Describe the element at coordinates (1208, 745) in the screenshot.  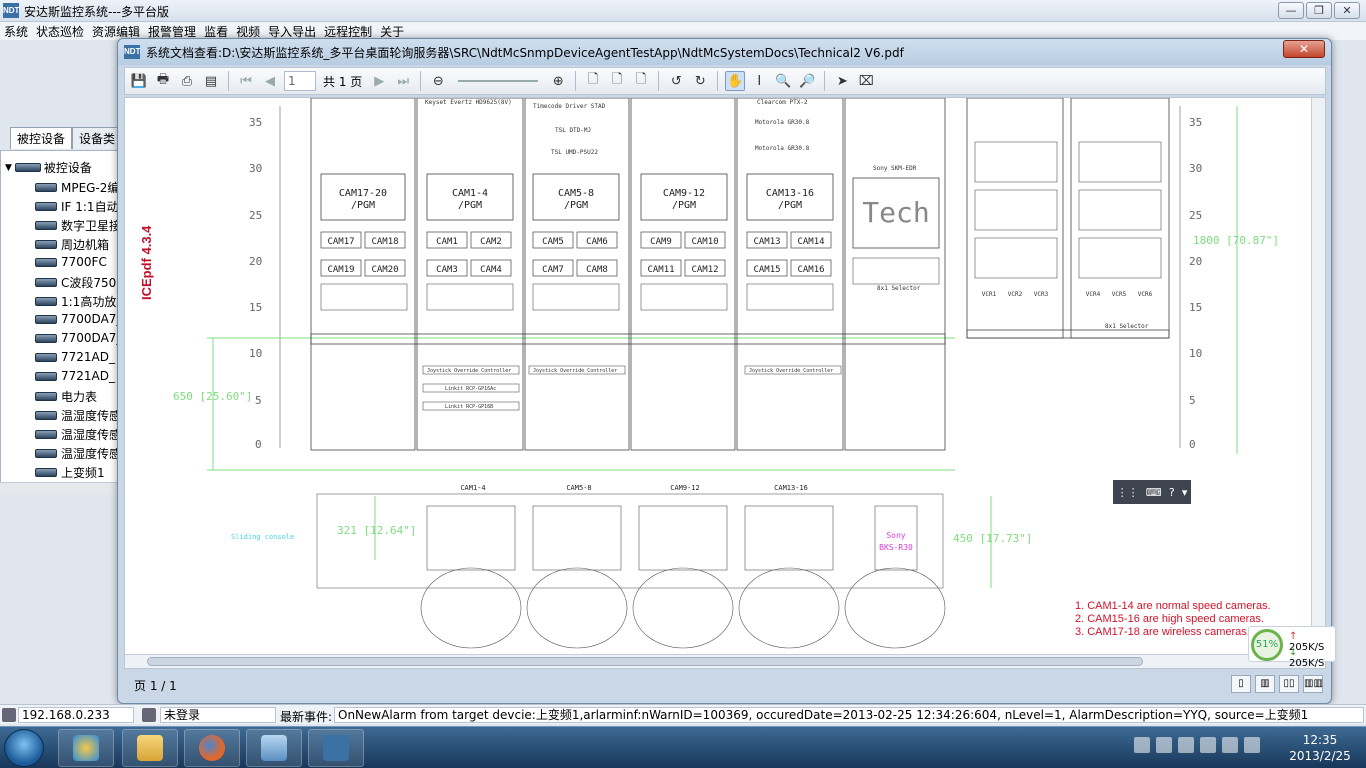
I see `tray-device-icon` at that location.